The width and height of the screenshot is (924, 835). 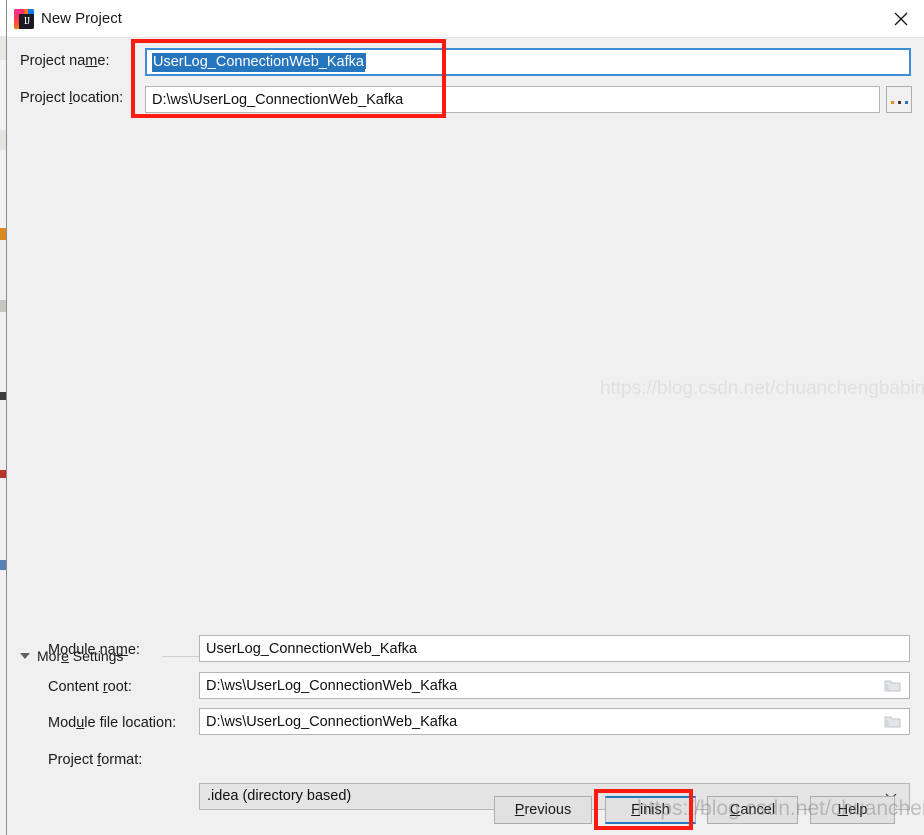 What do you see at coordinates (554, 721) in the screenshot?
I see `module-file-location-input: D:\ws\UserLog_ConnectionWeb_Kafka` at bounding box center [554, 721].